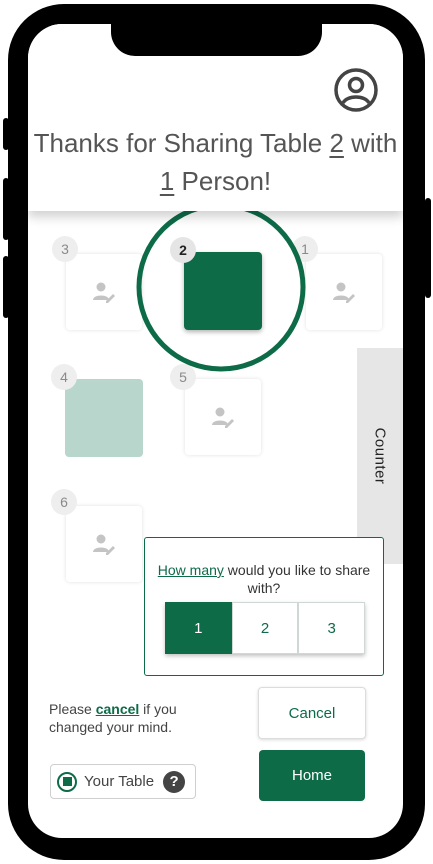  What do you see at coordinates (332, 628) in the screenshot?
I see `share-option-3: 3` at bounding box center [332, 628].